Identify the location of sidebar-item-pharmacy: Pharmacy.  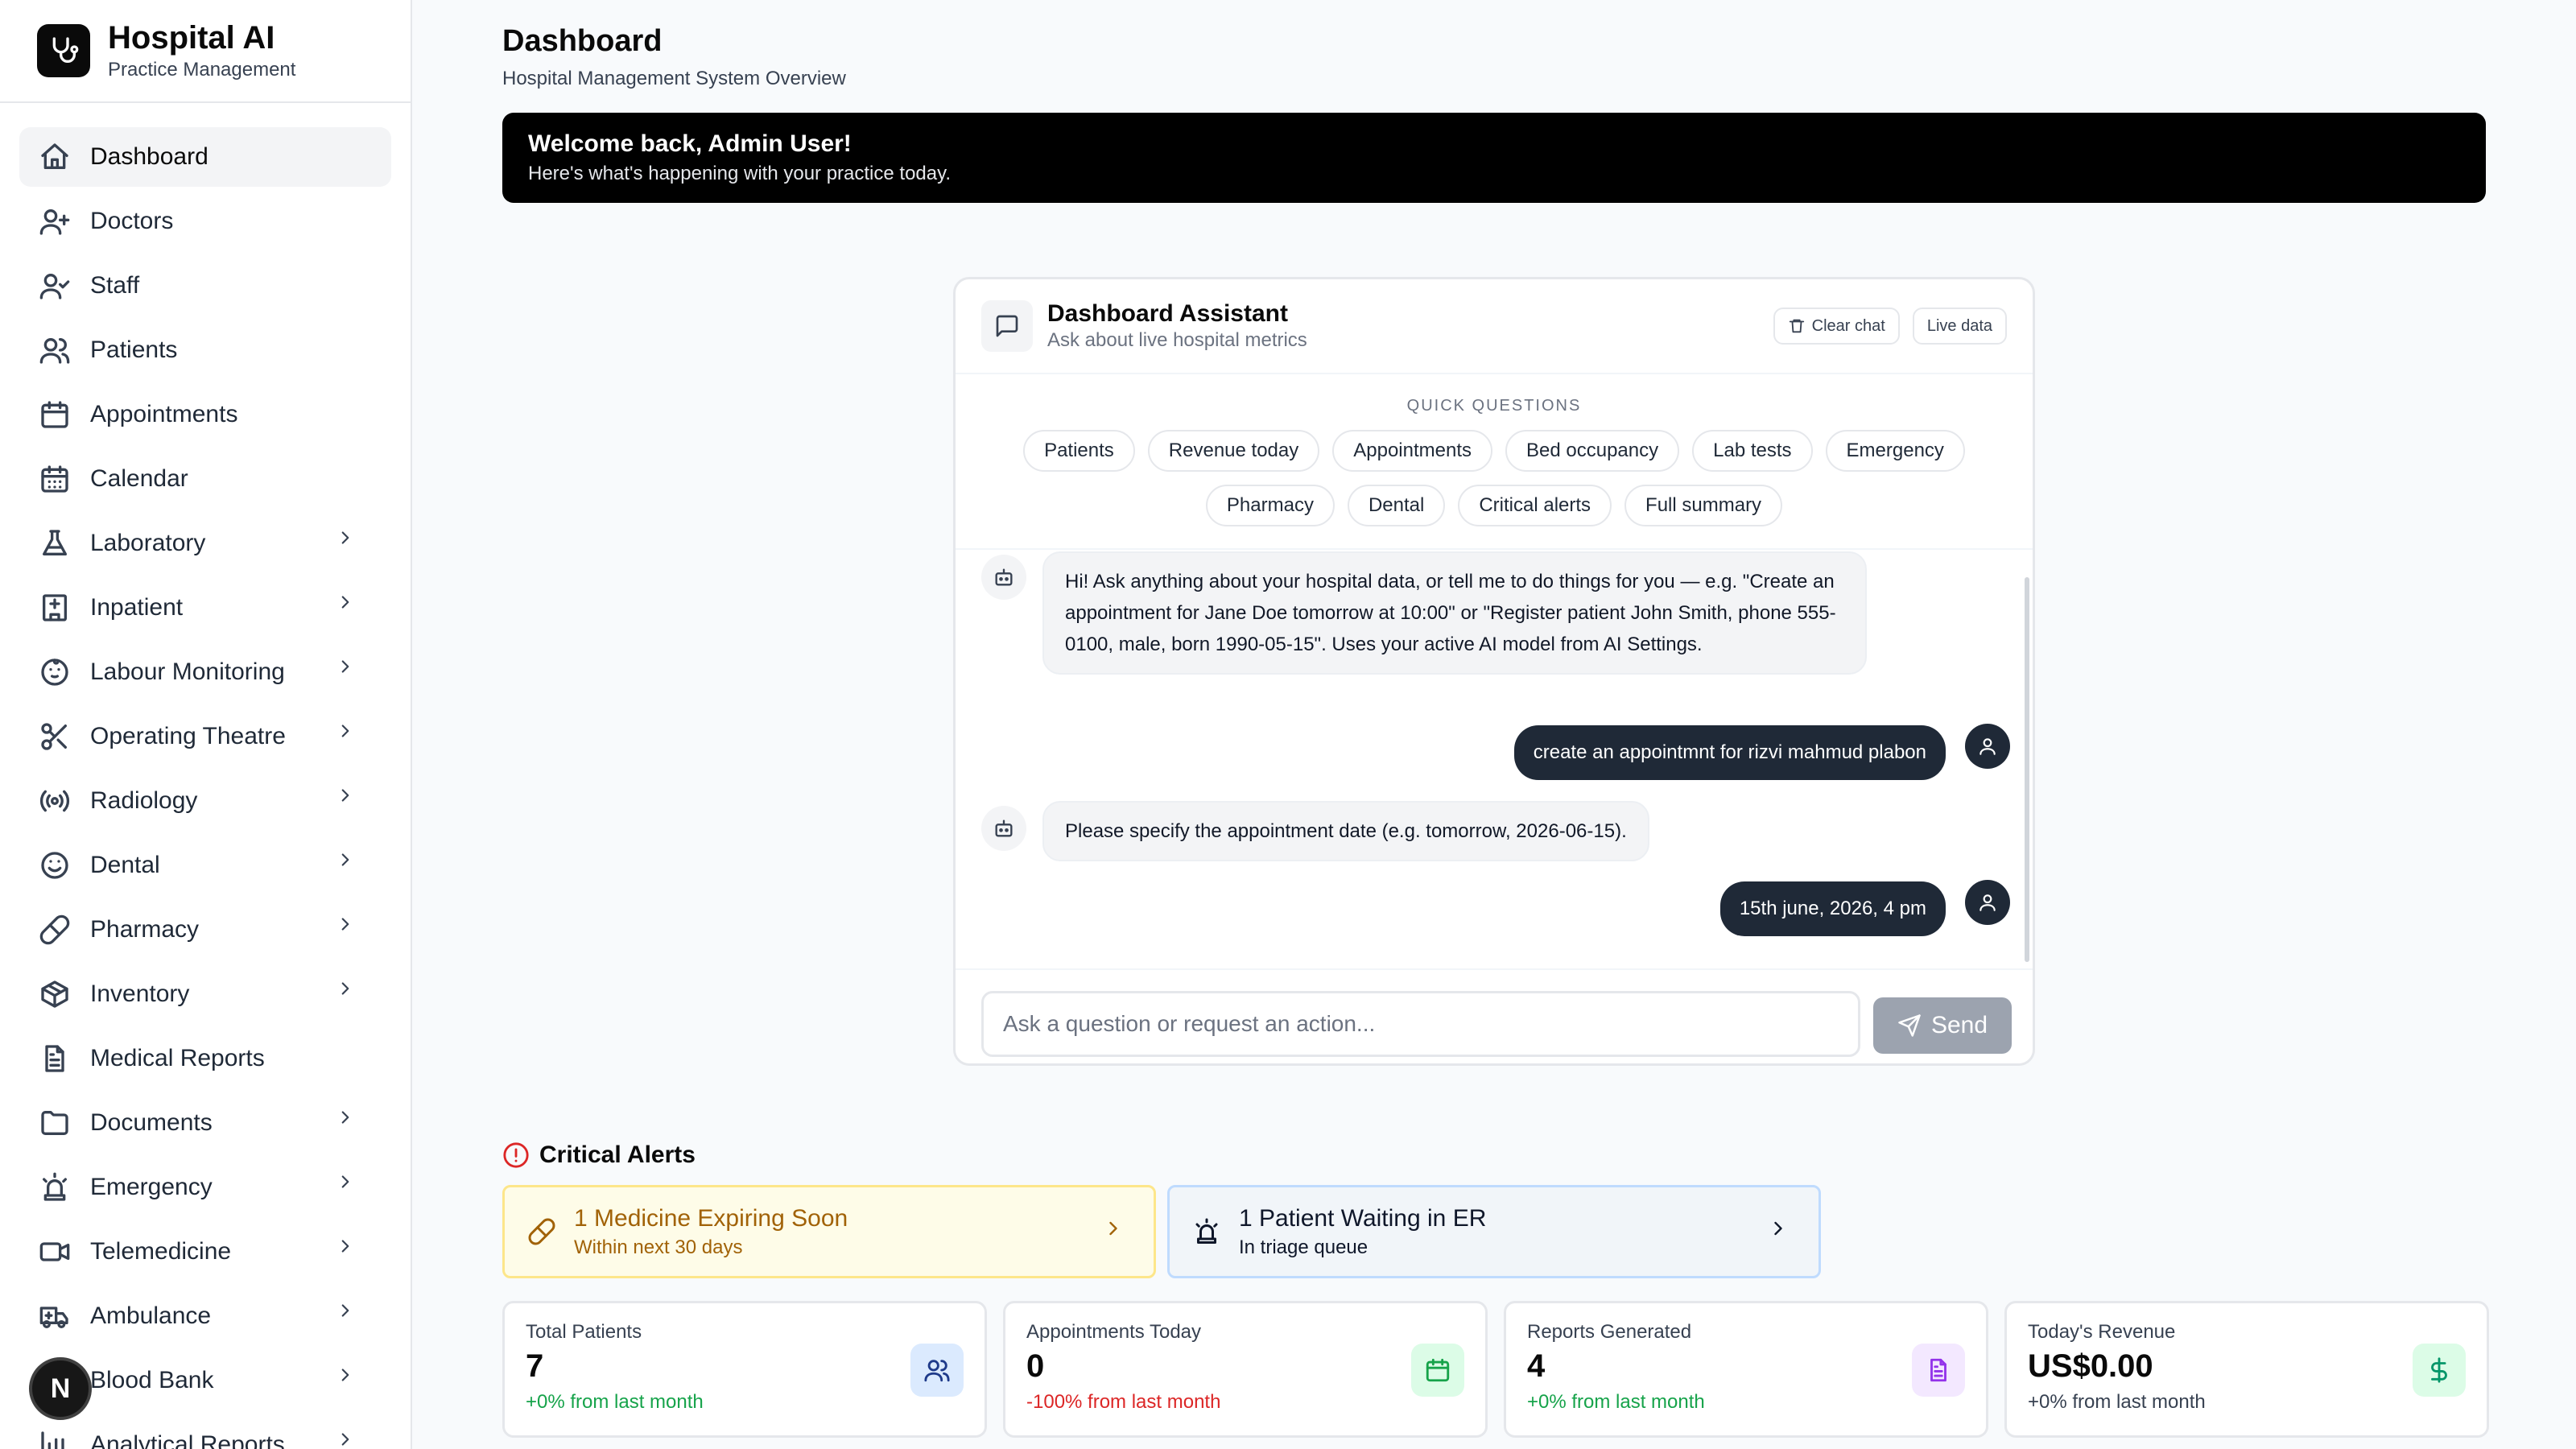
(205, 930).